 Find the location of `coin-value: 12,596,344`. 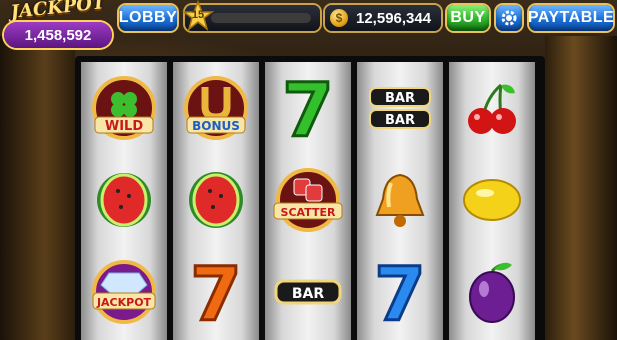

coin-value: 12,596,344 is located at coordinates (394, 18).